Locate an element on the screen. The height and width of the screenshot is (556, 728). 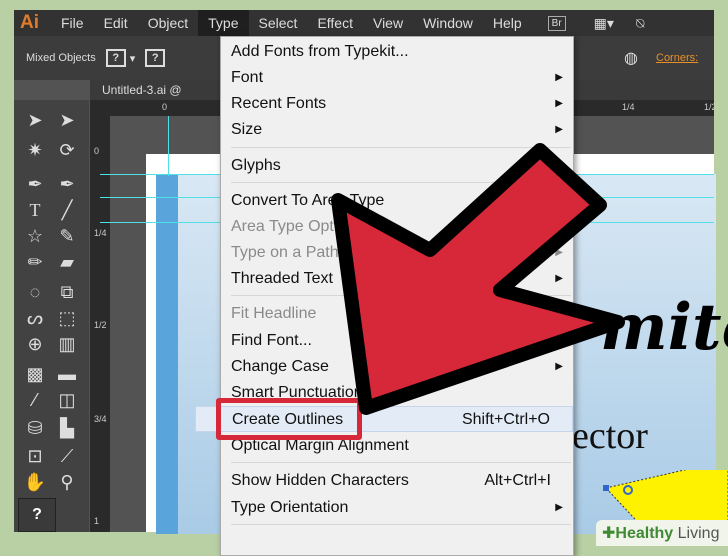
healthy-living-badge: ✚Healthy Living is located at coordinates (662, 533).